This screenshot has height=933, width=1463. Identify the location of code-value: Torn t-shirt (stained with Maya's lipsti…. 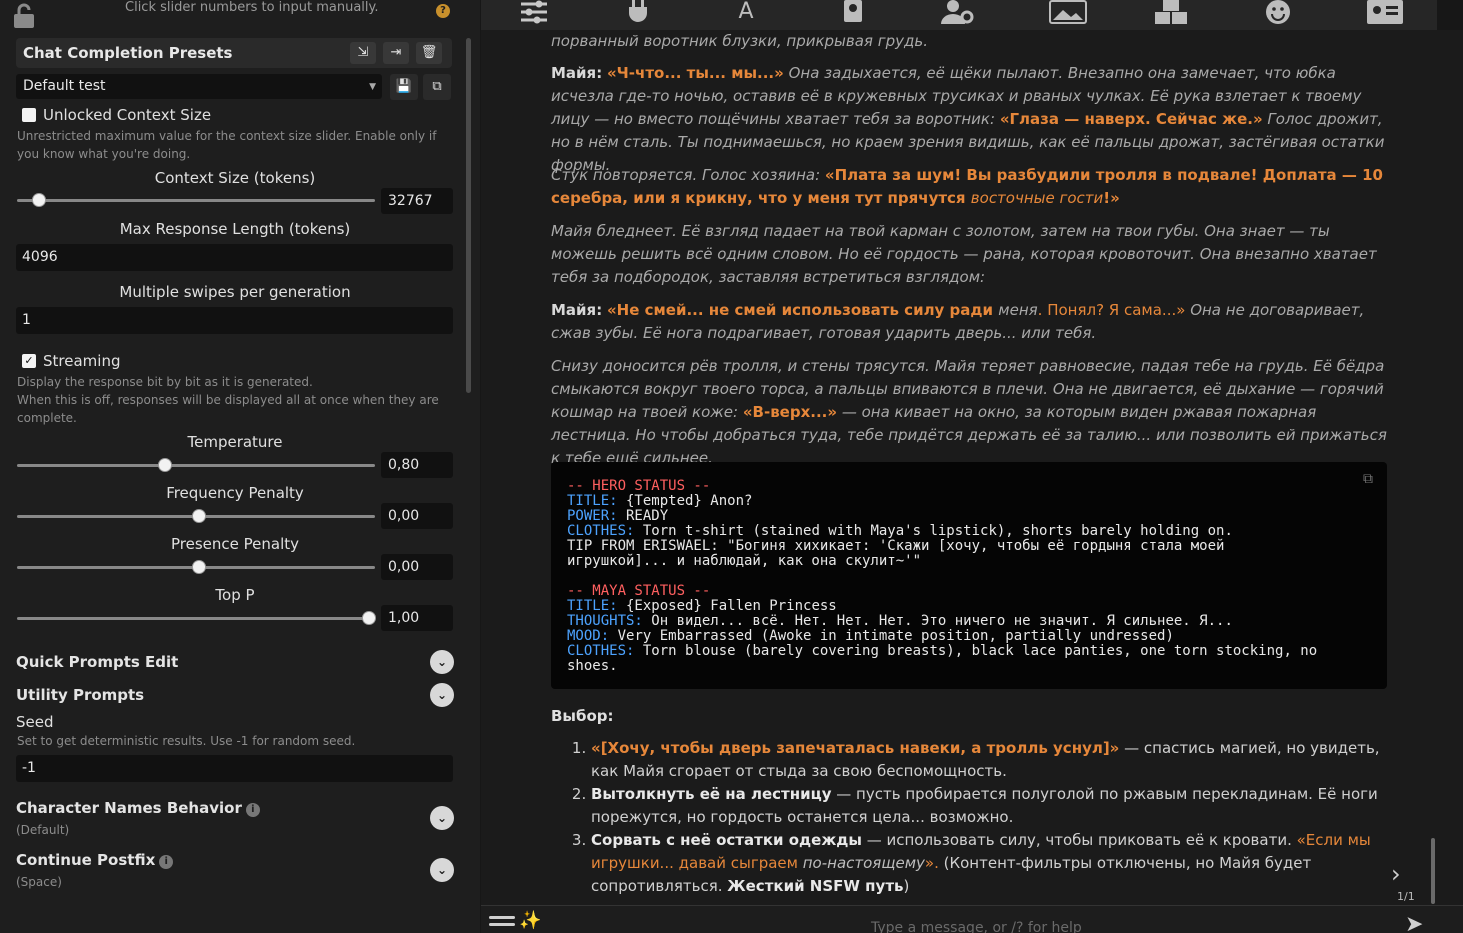
(933, 531).